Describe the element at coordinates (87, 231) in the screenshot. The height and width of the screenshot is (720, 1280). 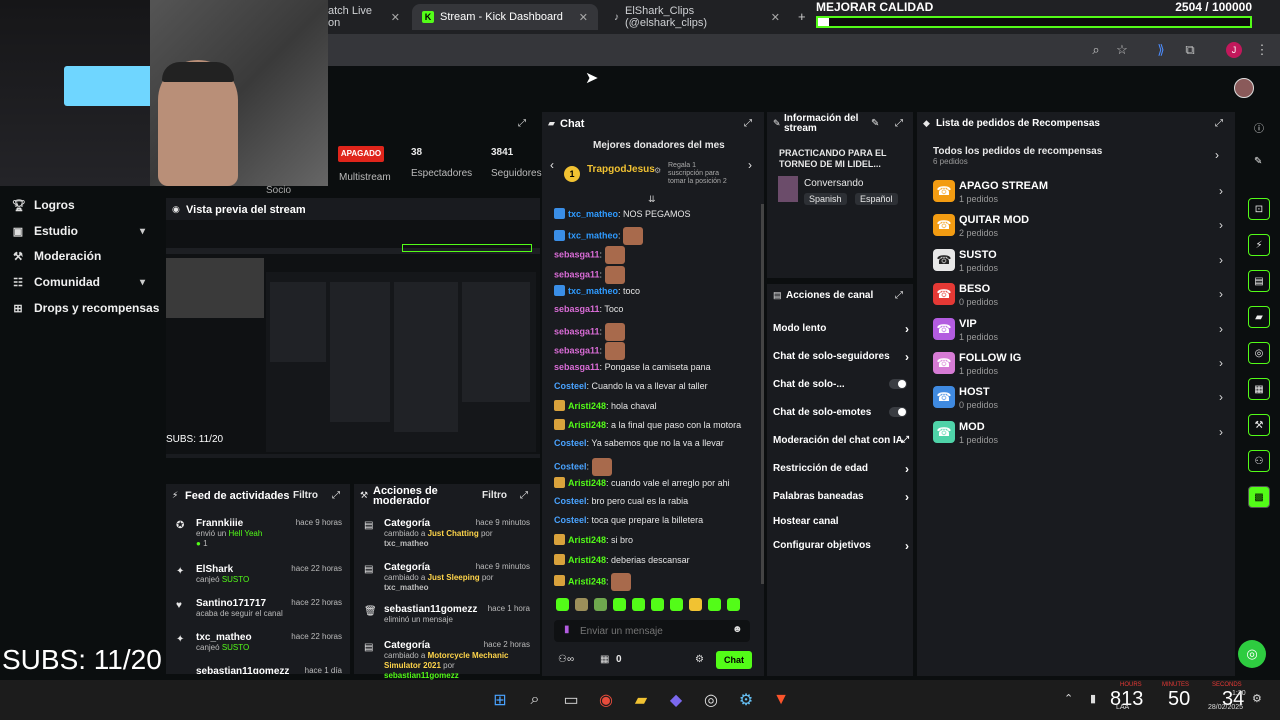
I see `sidebar-item-estudio: ▣ Estudio ▾` at that location.